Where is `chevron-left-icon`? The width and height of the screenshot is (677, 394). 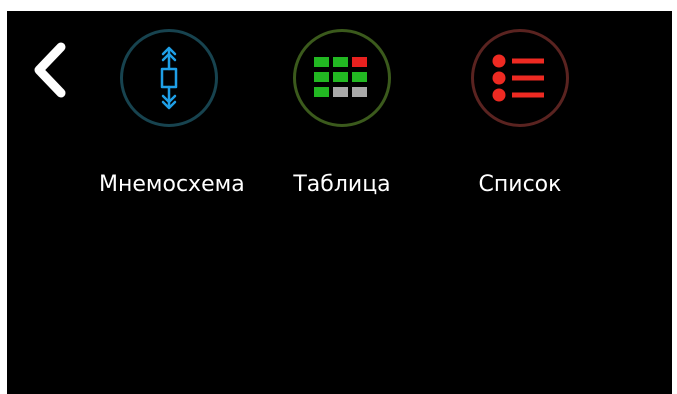
chevron-left-icon is located at coordinates (50, 70).